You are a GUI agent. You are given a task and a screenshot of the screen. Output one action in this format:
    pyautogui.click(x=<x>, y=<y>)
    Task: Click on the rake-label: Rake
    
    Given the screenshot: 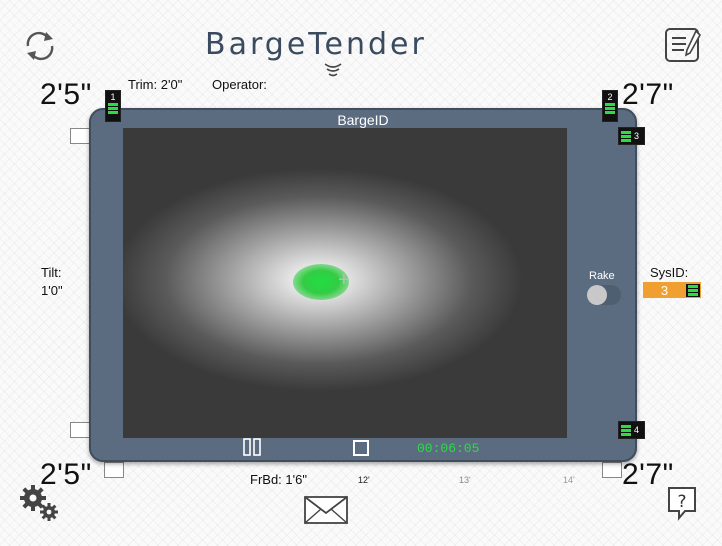 What is the action you would take?
    pyautogui.click(x=602, y=276)
    